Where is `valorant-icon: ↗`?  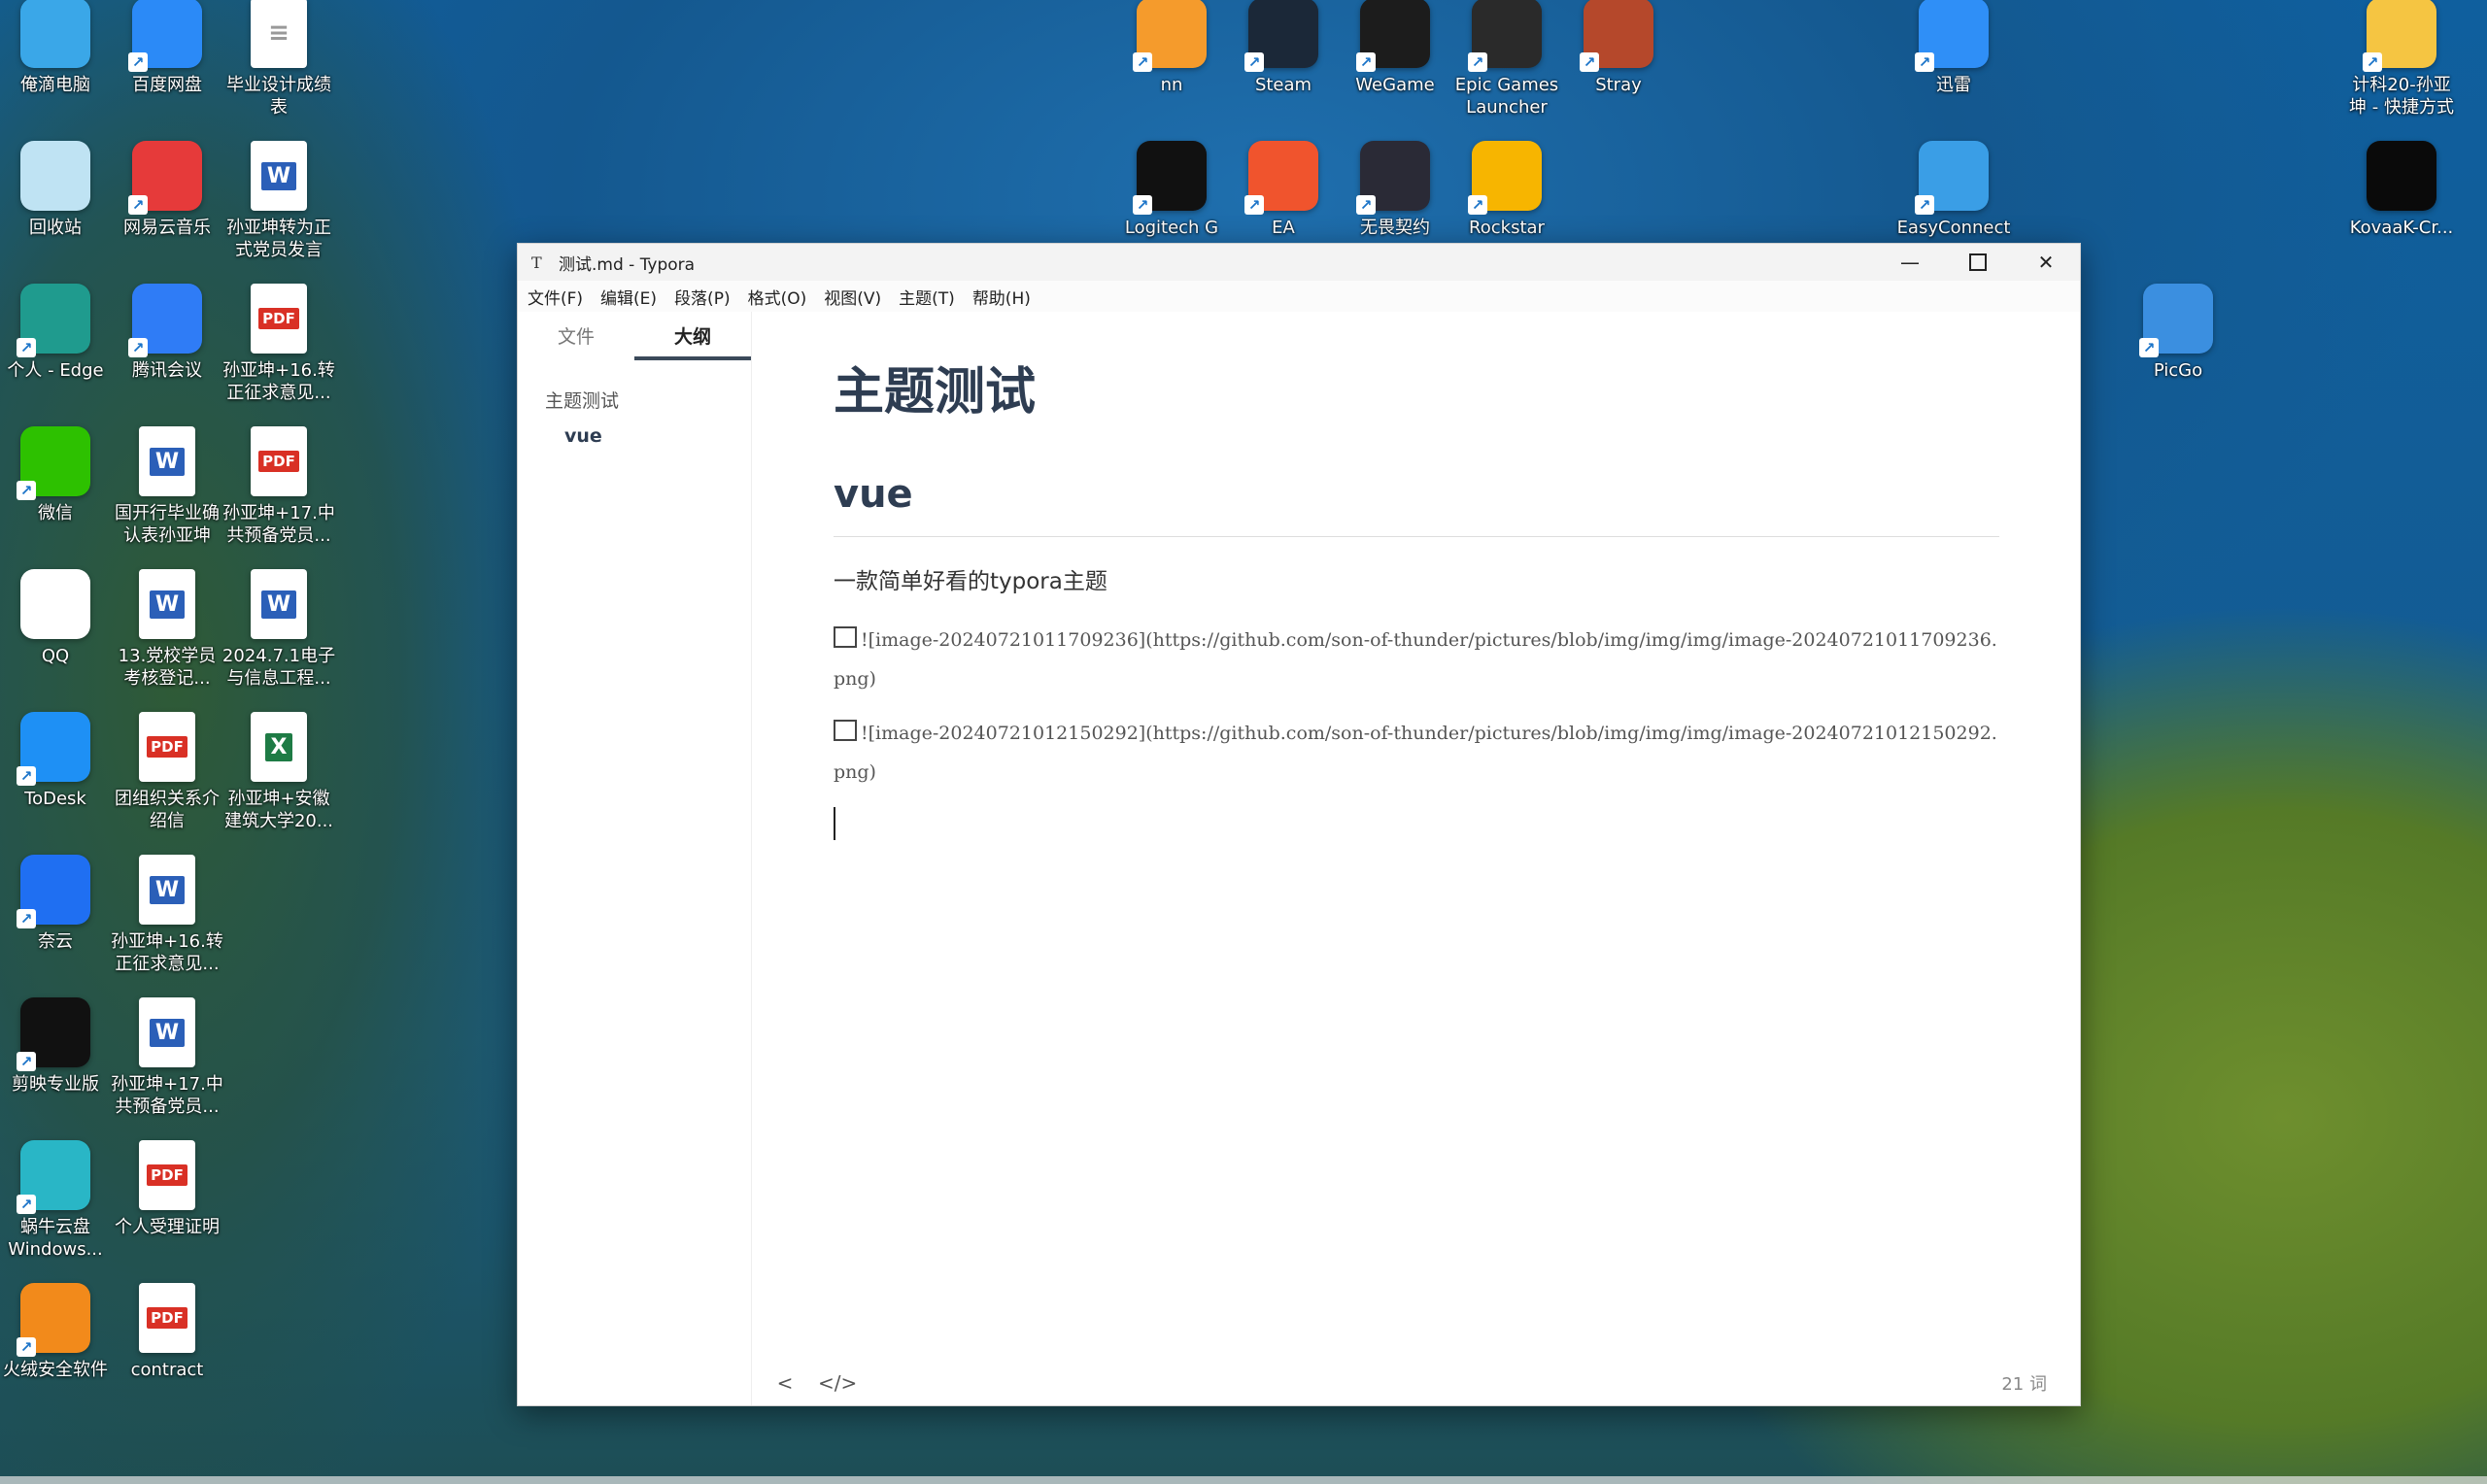
valorant-icon: ↗ is located at coordinates (1393, 178).